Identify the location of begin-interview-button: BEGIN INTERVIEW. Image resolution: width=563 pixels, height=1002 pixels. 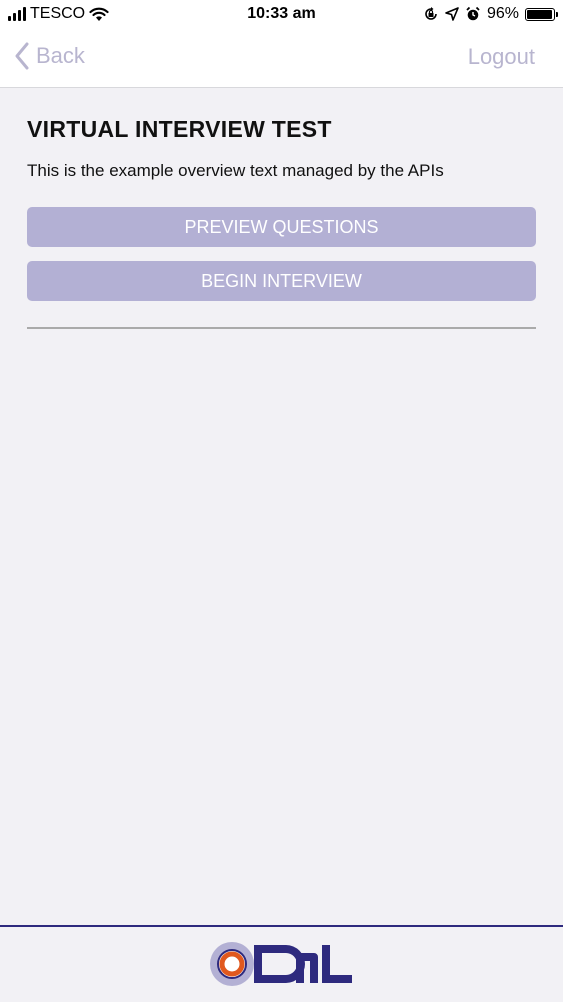
(281, 281).